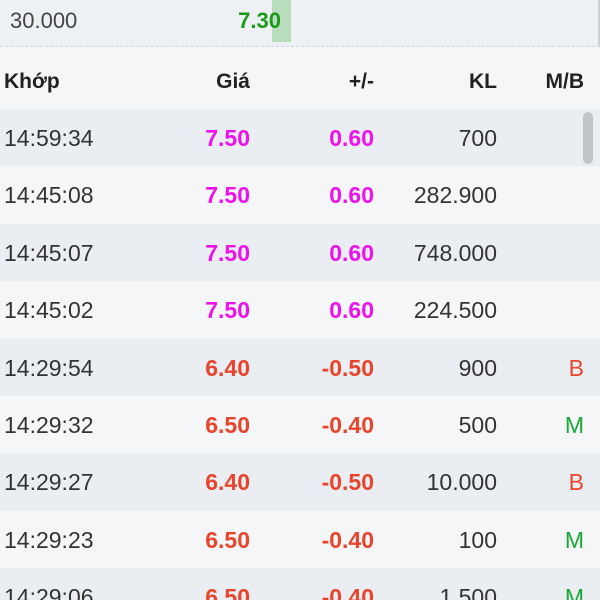 The width and height of the screenshot is (600, 600). Describe the element at coordinates (300, 252) in the screenshot. I see `table-row: 14:45:07 7.50 0.60 748.000` at that location.